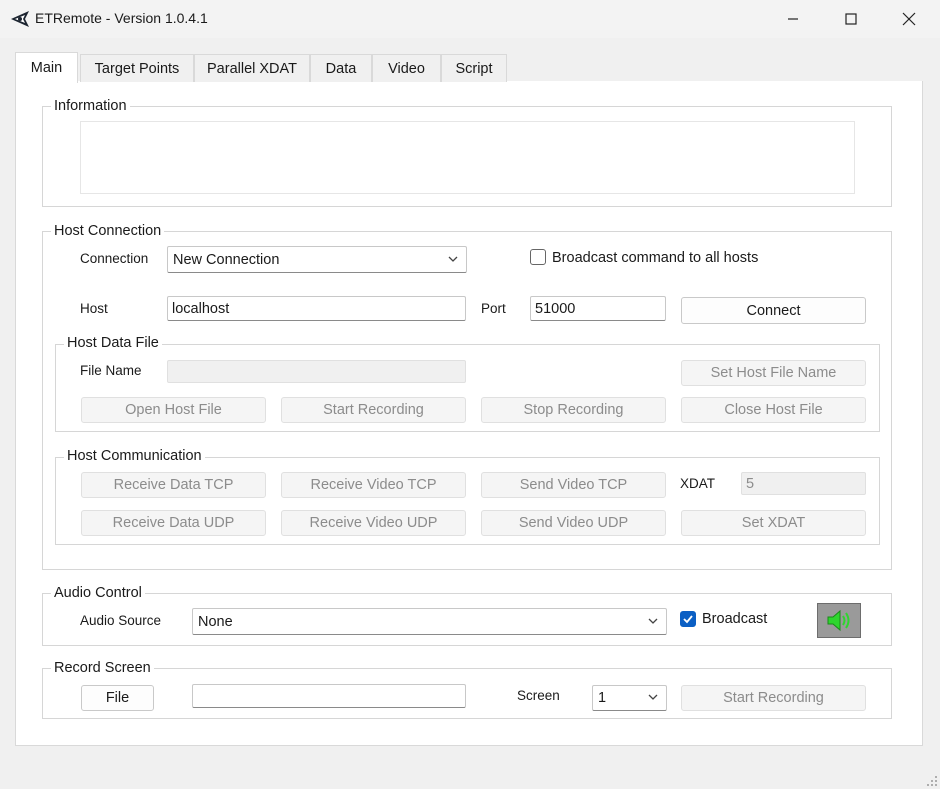  Describe the element at coordinates (317, 259) in the screenshot. I see `connection-select: New Connection` at that location.